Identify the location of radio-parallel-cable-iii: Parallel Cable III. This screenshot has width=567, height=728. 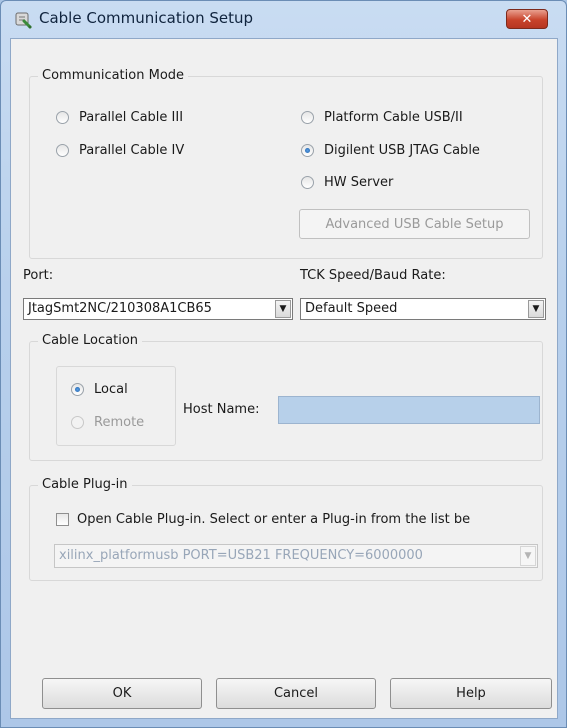
(119, 117).